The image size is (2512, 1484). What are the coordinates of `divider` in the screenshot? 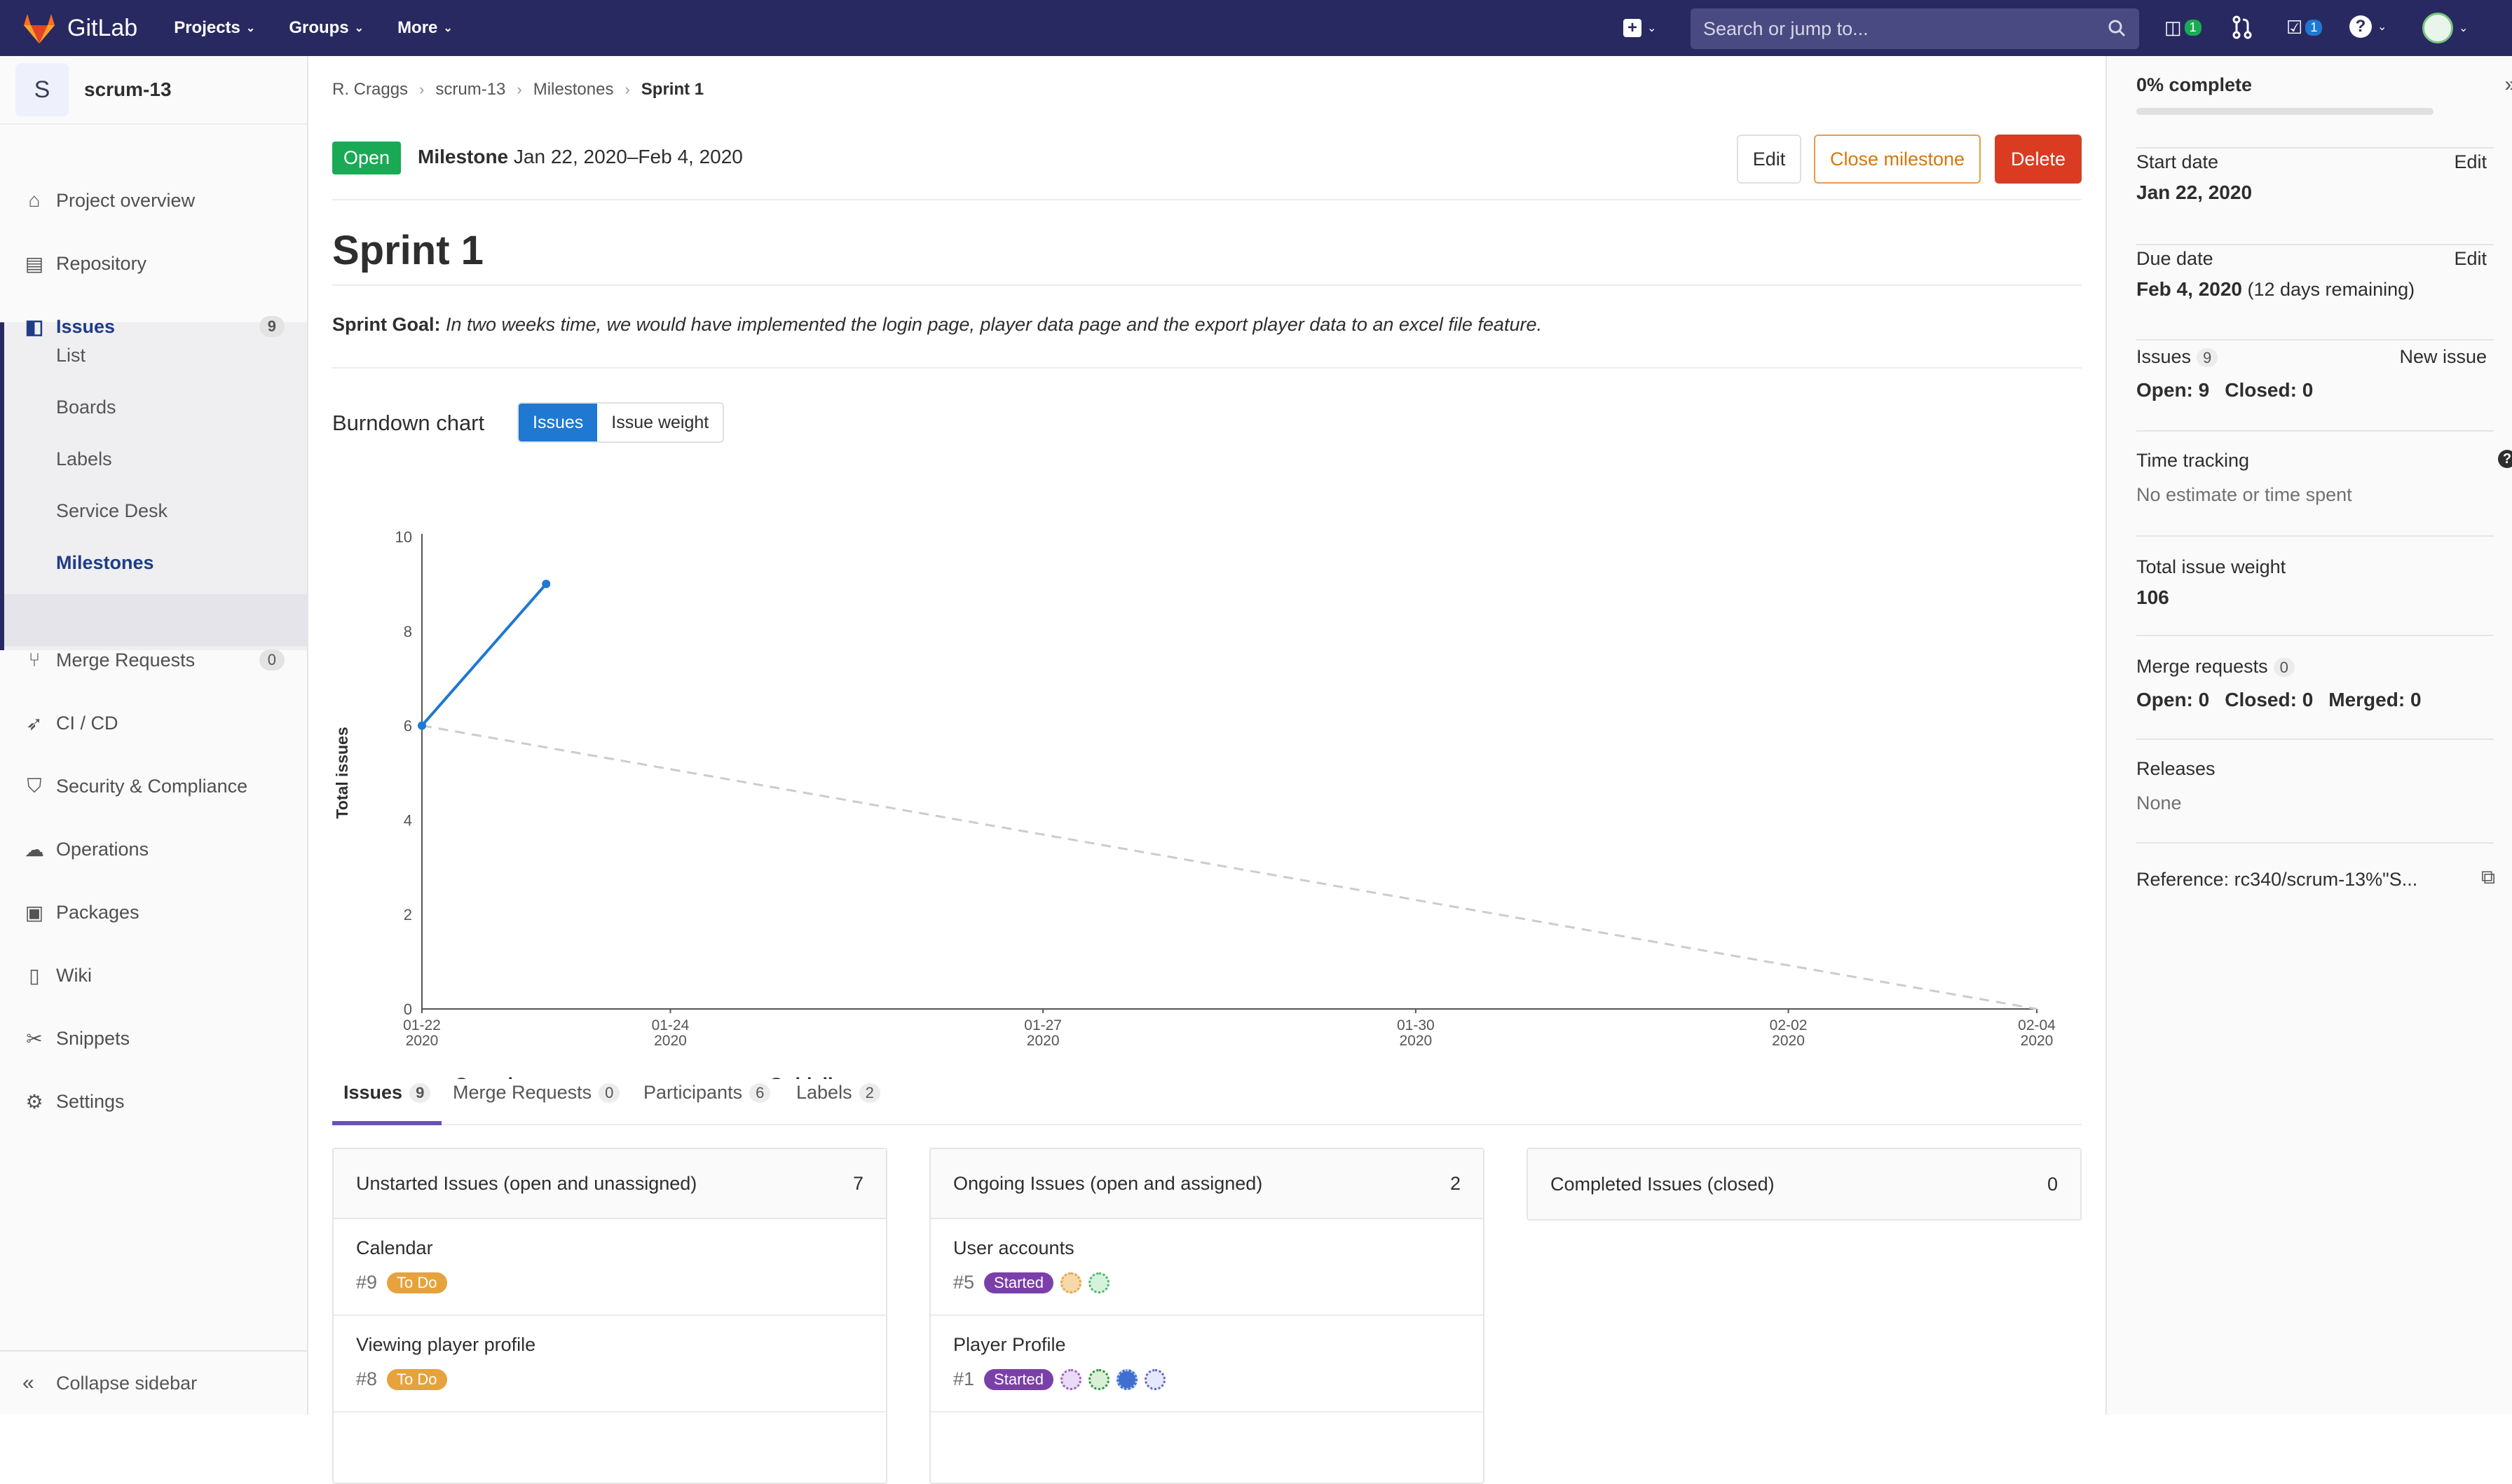 It's located at (2315, 739).